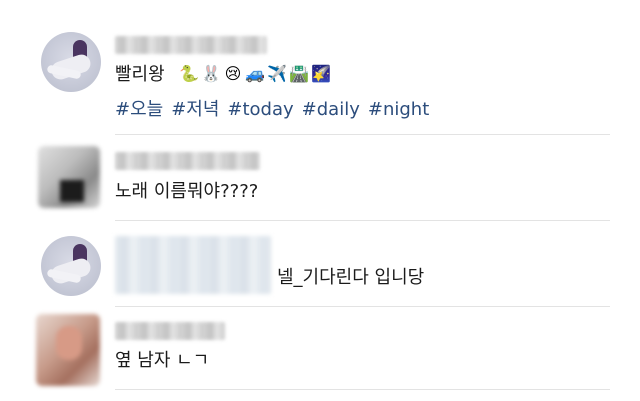  What do you see at coordinates (195, 109) in the screenshot?
I see `hashtag-link: #저녁` at bounding box center [195, 109].